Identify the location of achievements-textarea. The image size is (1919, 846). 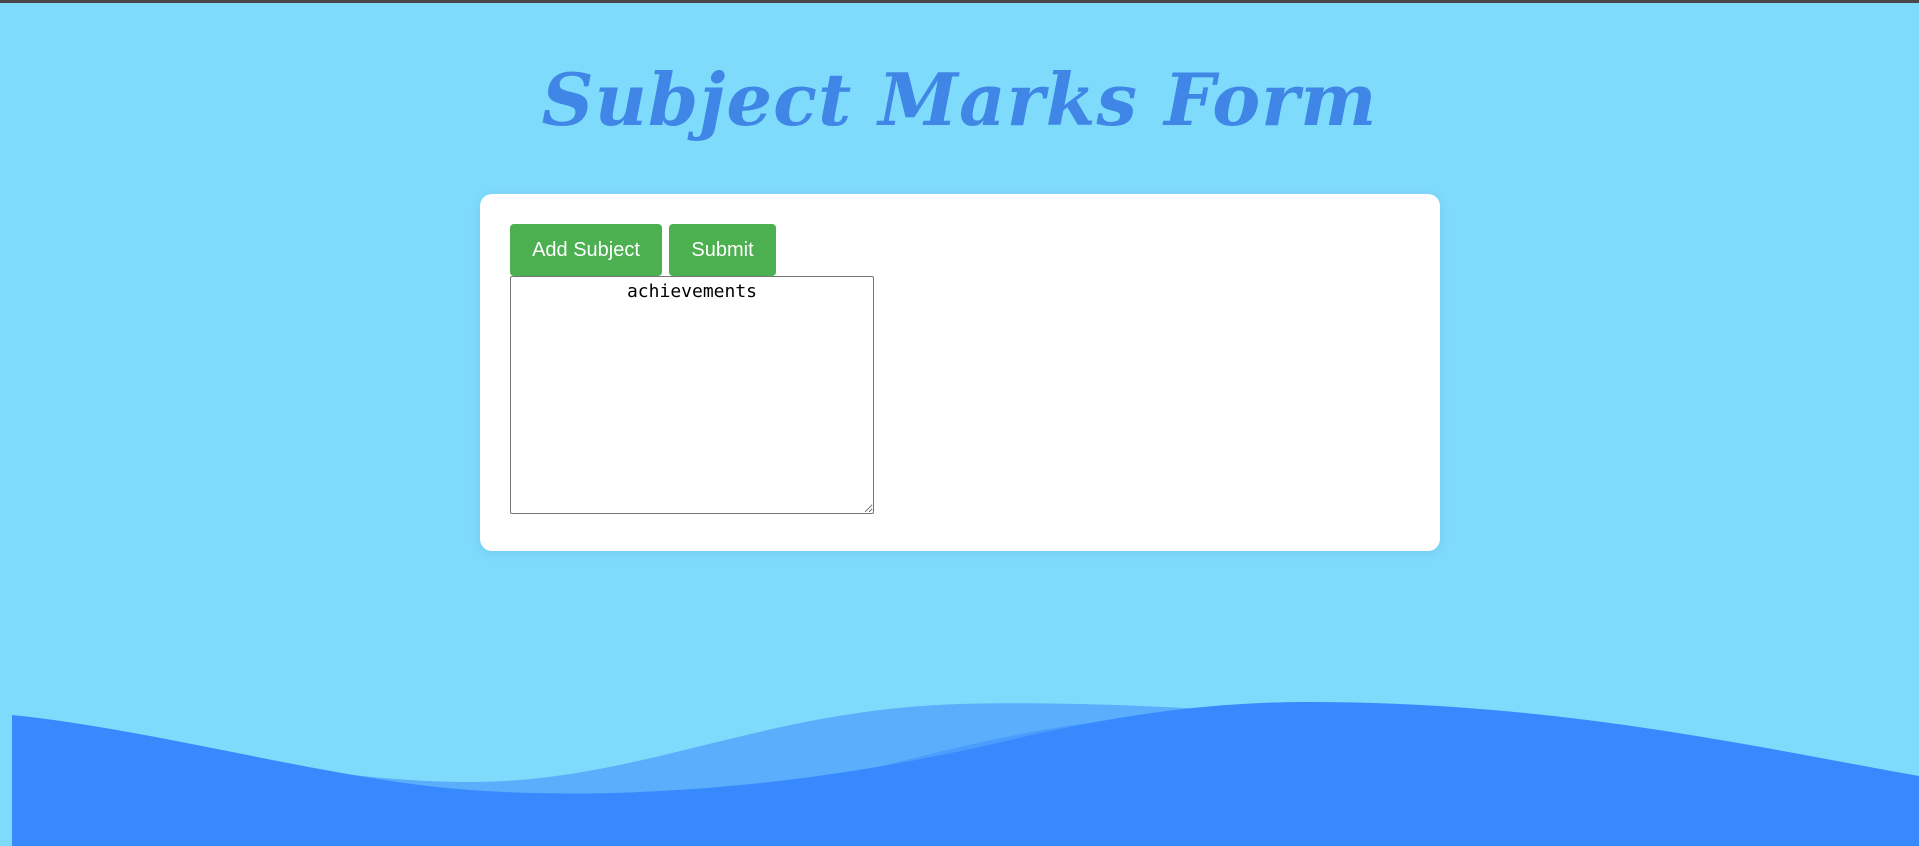
(692, 395).